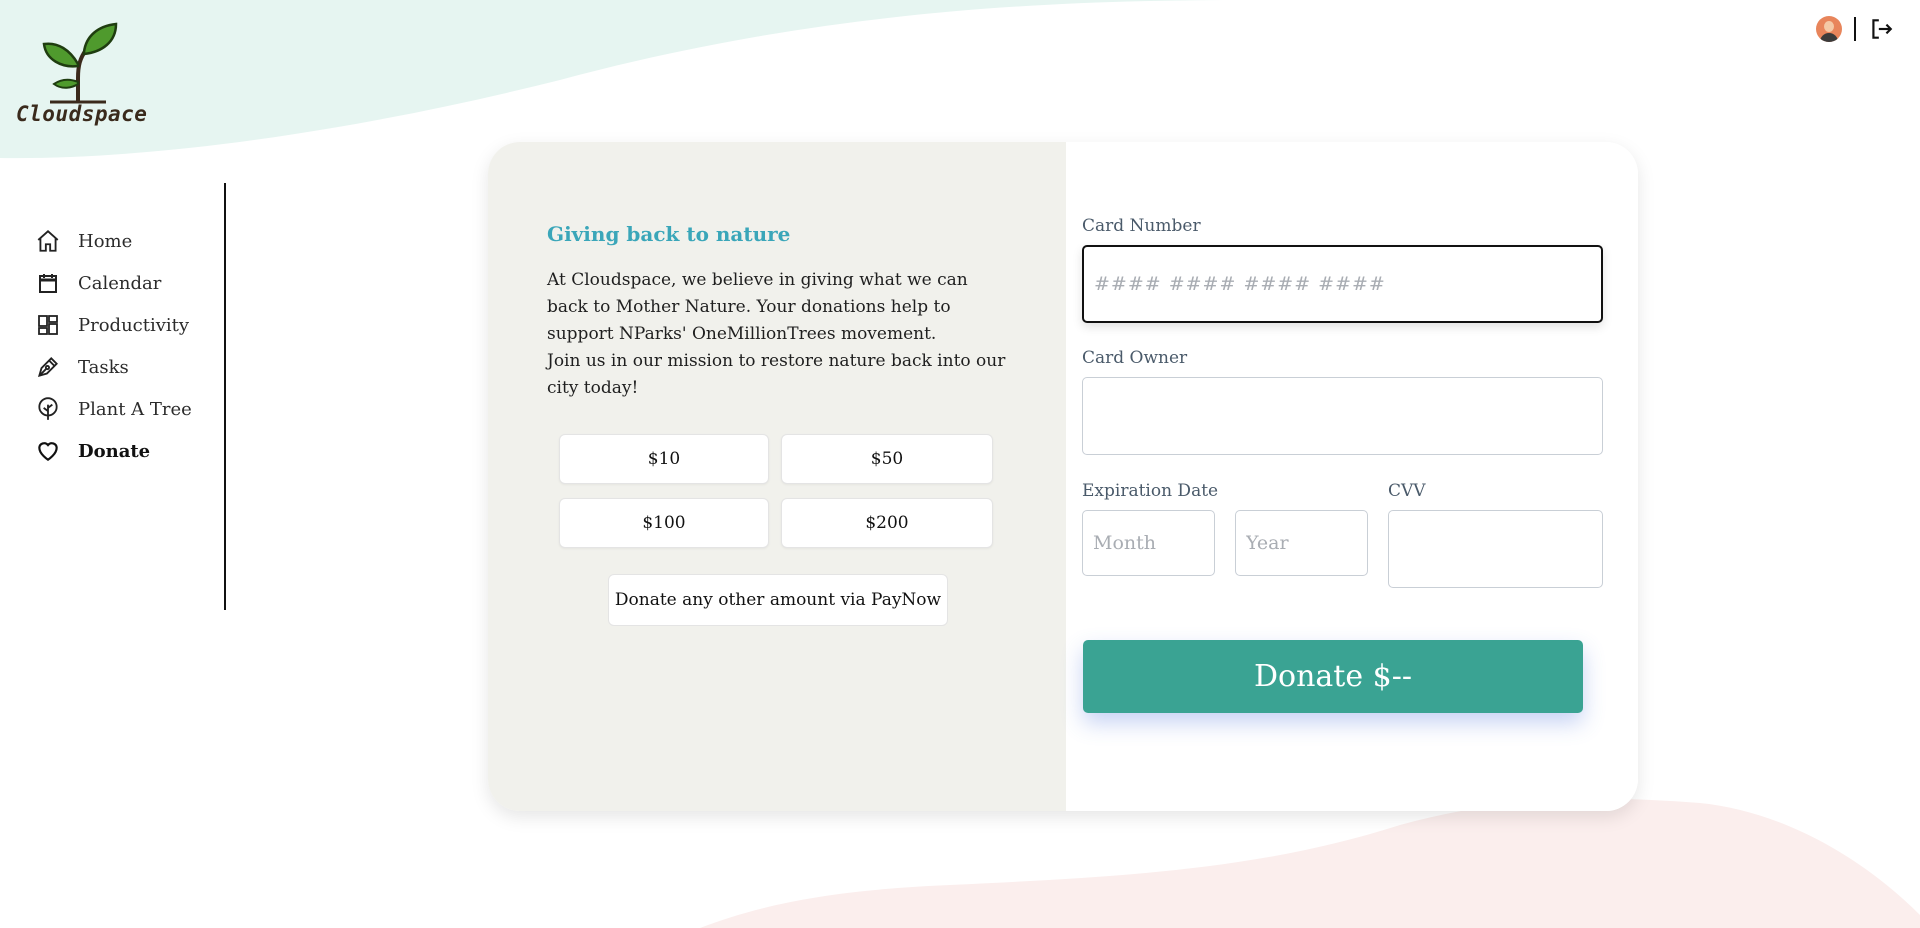 The width and height of the screenshot is (1920, 928). I want to click on donate-button: Donate $--, so click(1333, 676).